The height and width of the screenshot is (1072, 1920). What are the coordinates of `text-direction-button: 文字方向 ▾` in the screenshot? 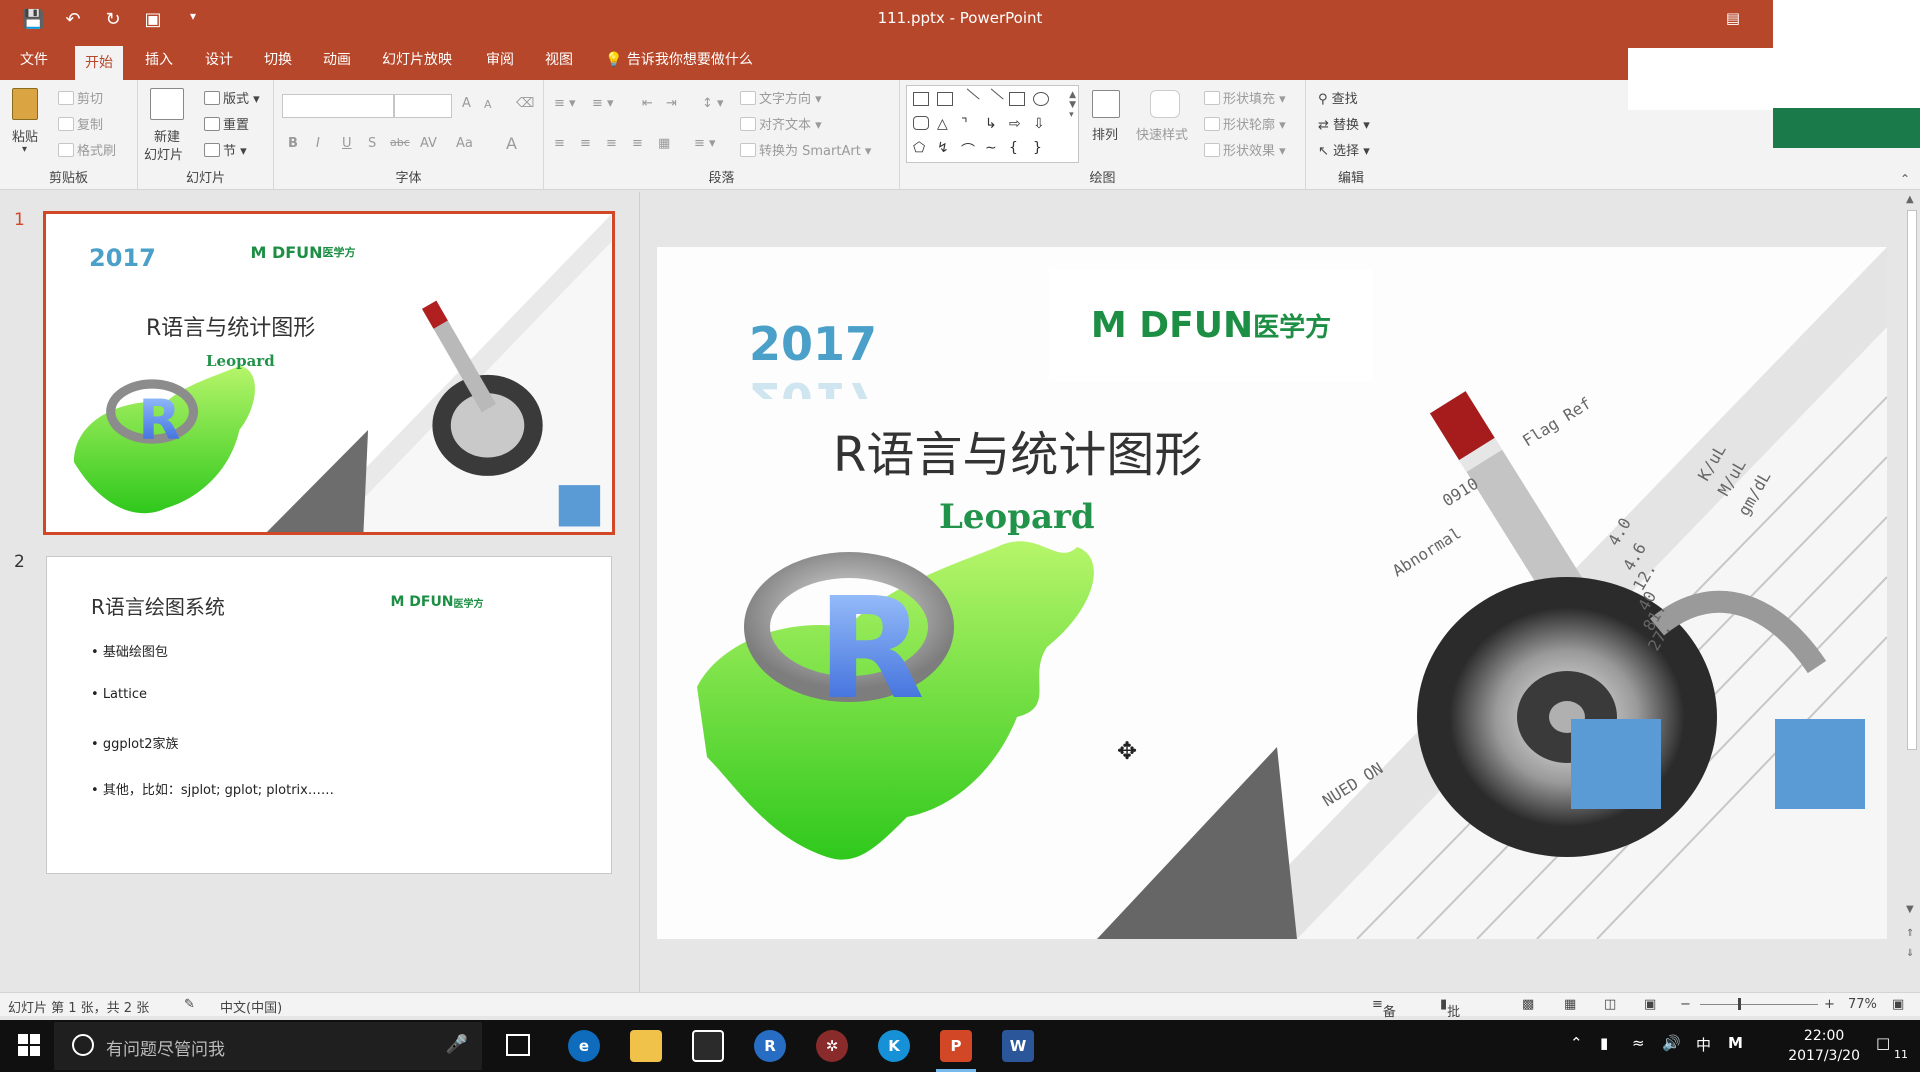 It's located at (781, 97).